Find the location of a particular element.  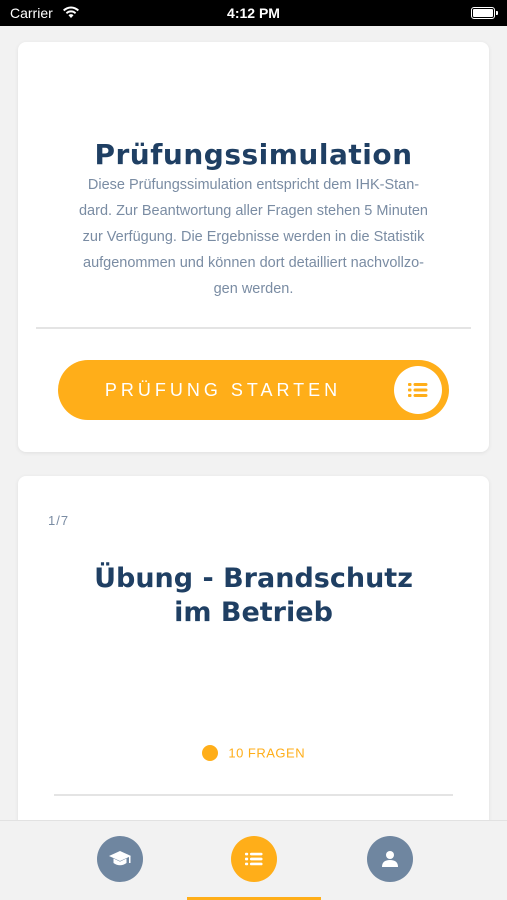

page-counter: 1/7 is located at coordinates (59, 520).